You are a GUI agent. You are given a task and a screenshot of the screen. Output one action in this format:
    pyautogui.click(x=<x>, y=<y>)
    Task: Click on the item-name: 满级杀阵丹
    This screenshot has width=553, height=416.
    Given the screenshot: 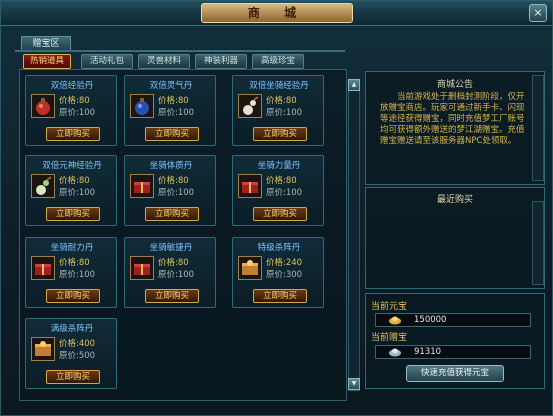 What is the action you would take?
    pyautogui.click(x=72, y=329)
    